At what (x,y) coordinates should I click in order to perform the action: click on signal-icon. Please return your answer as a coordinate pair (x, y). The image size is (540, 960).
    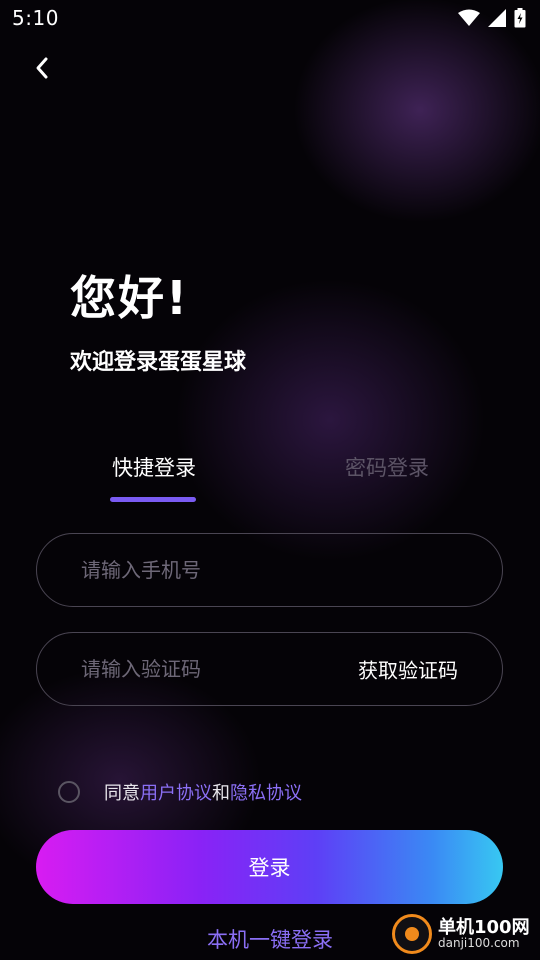
    Looking at the image, I should click on (497, 18).